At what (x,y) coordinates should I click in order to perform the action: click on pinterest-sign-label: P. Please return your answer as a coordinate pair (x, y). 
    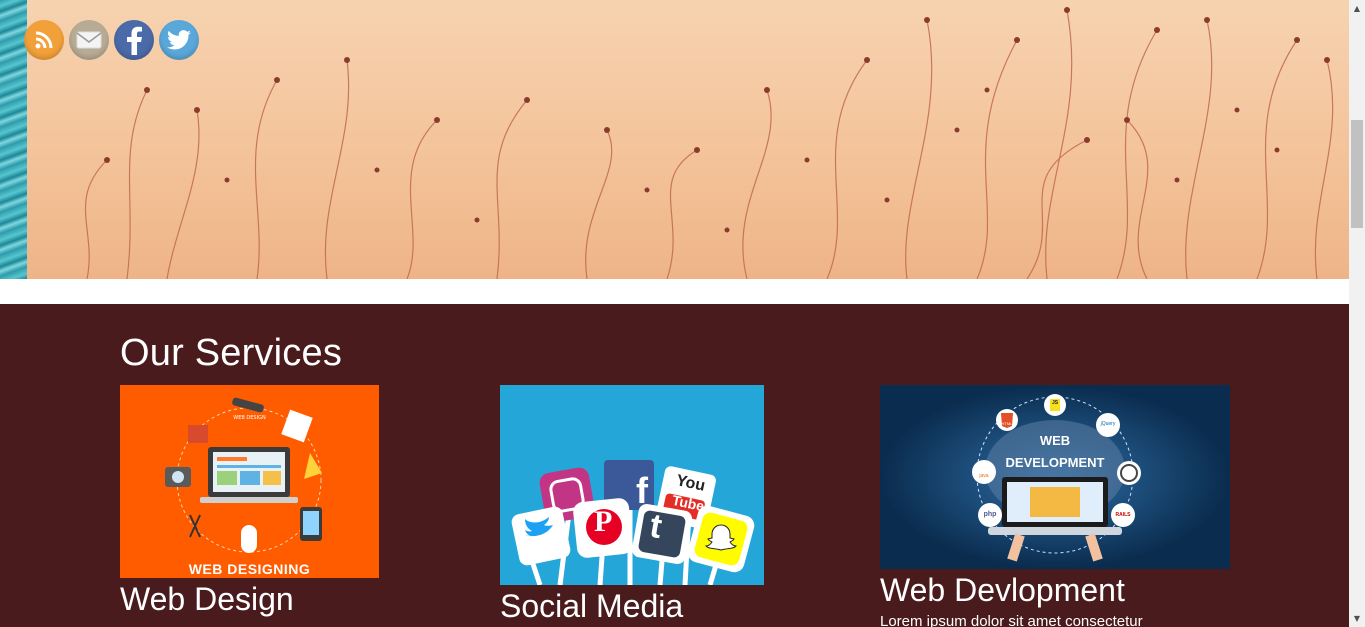
    Looking at the image, I should click on (603, 521).